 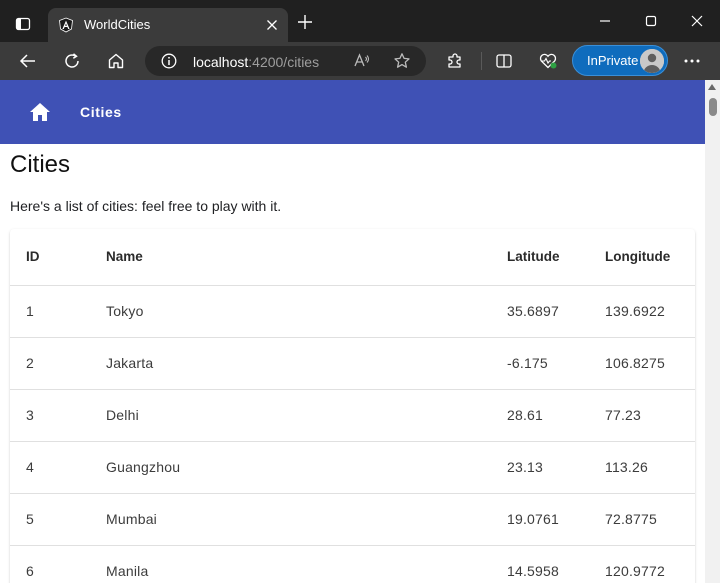 What do you see at coordinates (556, 467) in the screenshot?
I see `cell-latitude: 23.13` at bounding box center [556, 467].